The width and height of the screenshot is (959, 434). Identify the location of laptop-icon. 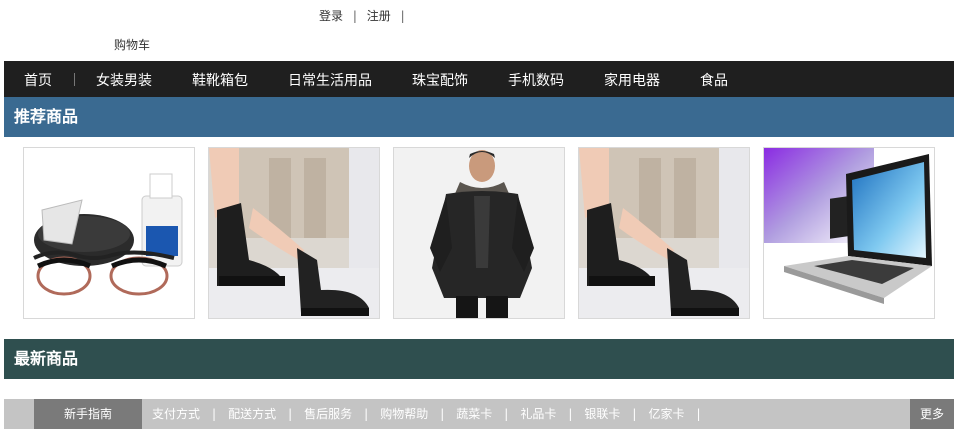
(849, 233).